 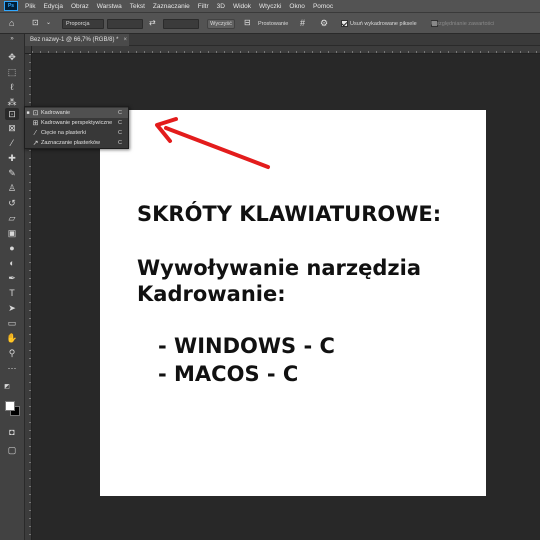 I want to click on gradient-tool-icon: ▣, so click(x=12, y=233).